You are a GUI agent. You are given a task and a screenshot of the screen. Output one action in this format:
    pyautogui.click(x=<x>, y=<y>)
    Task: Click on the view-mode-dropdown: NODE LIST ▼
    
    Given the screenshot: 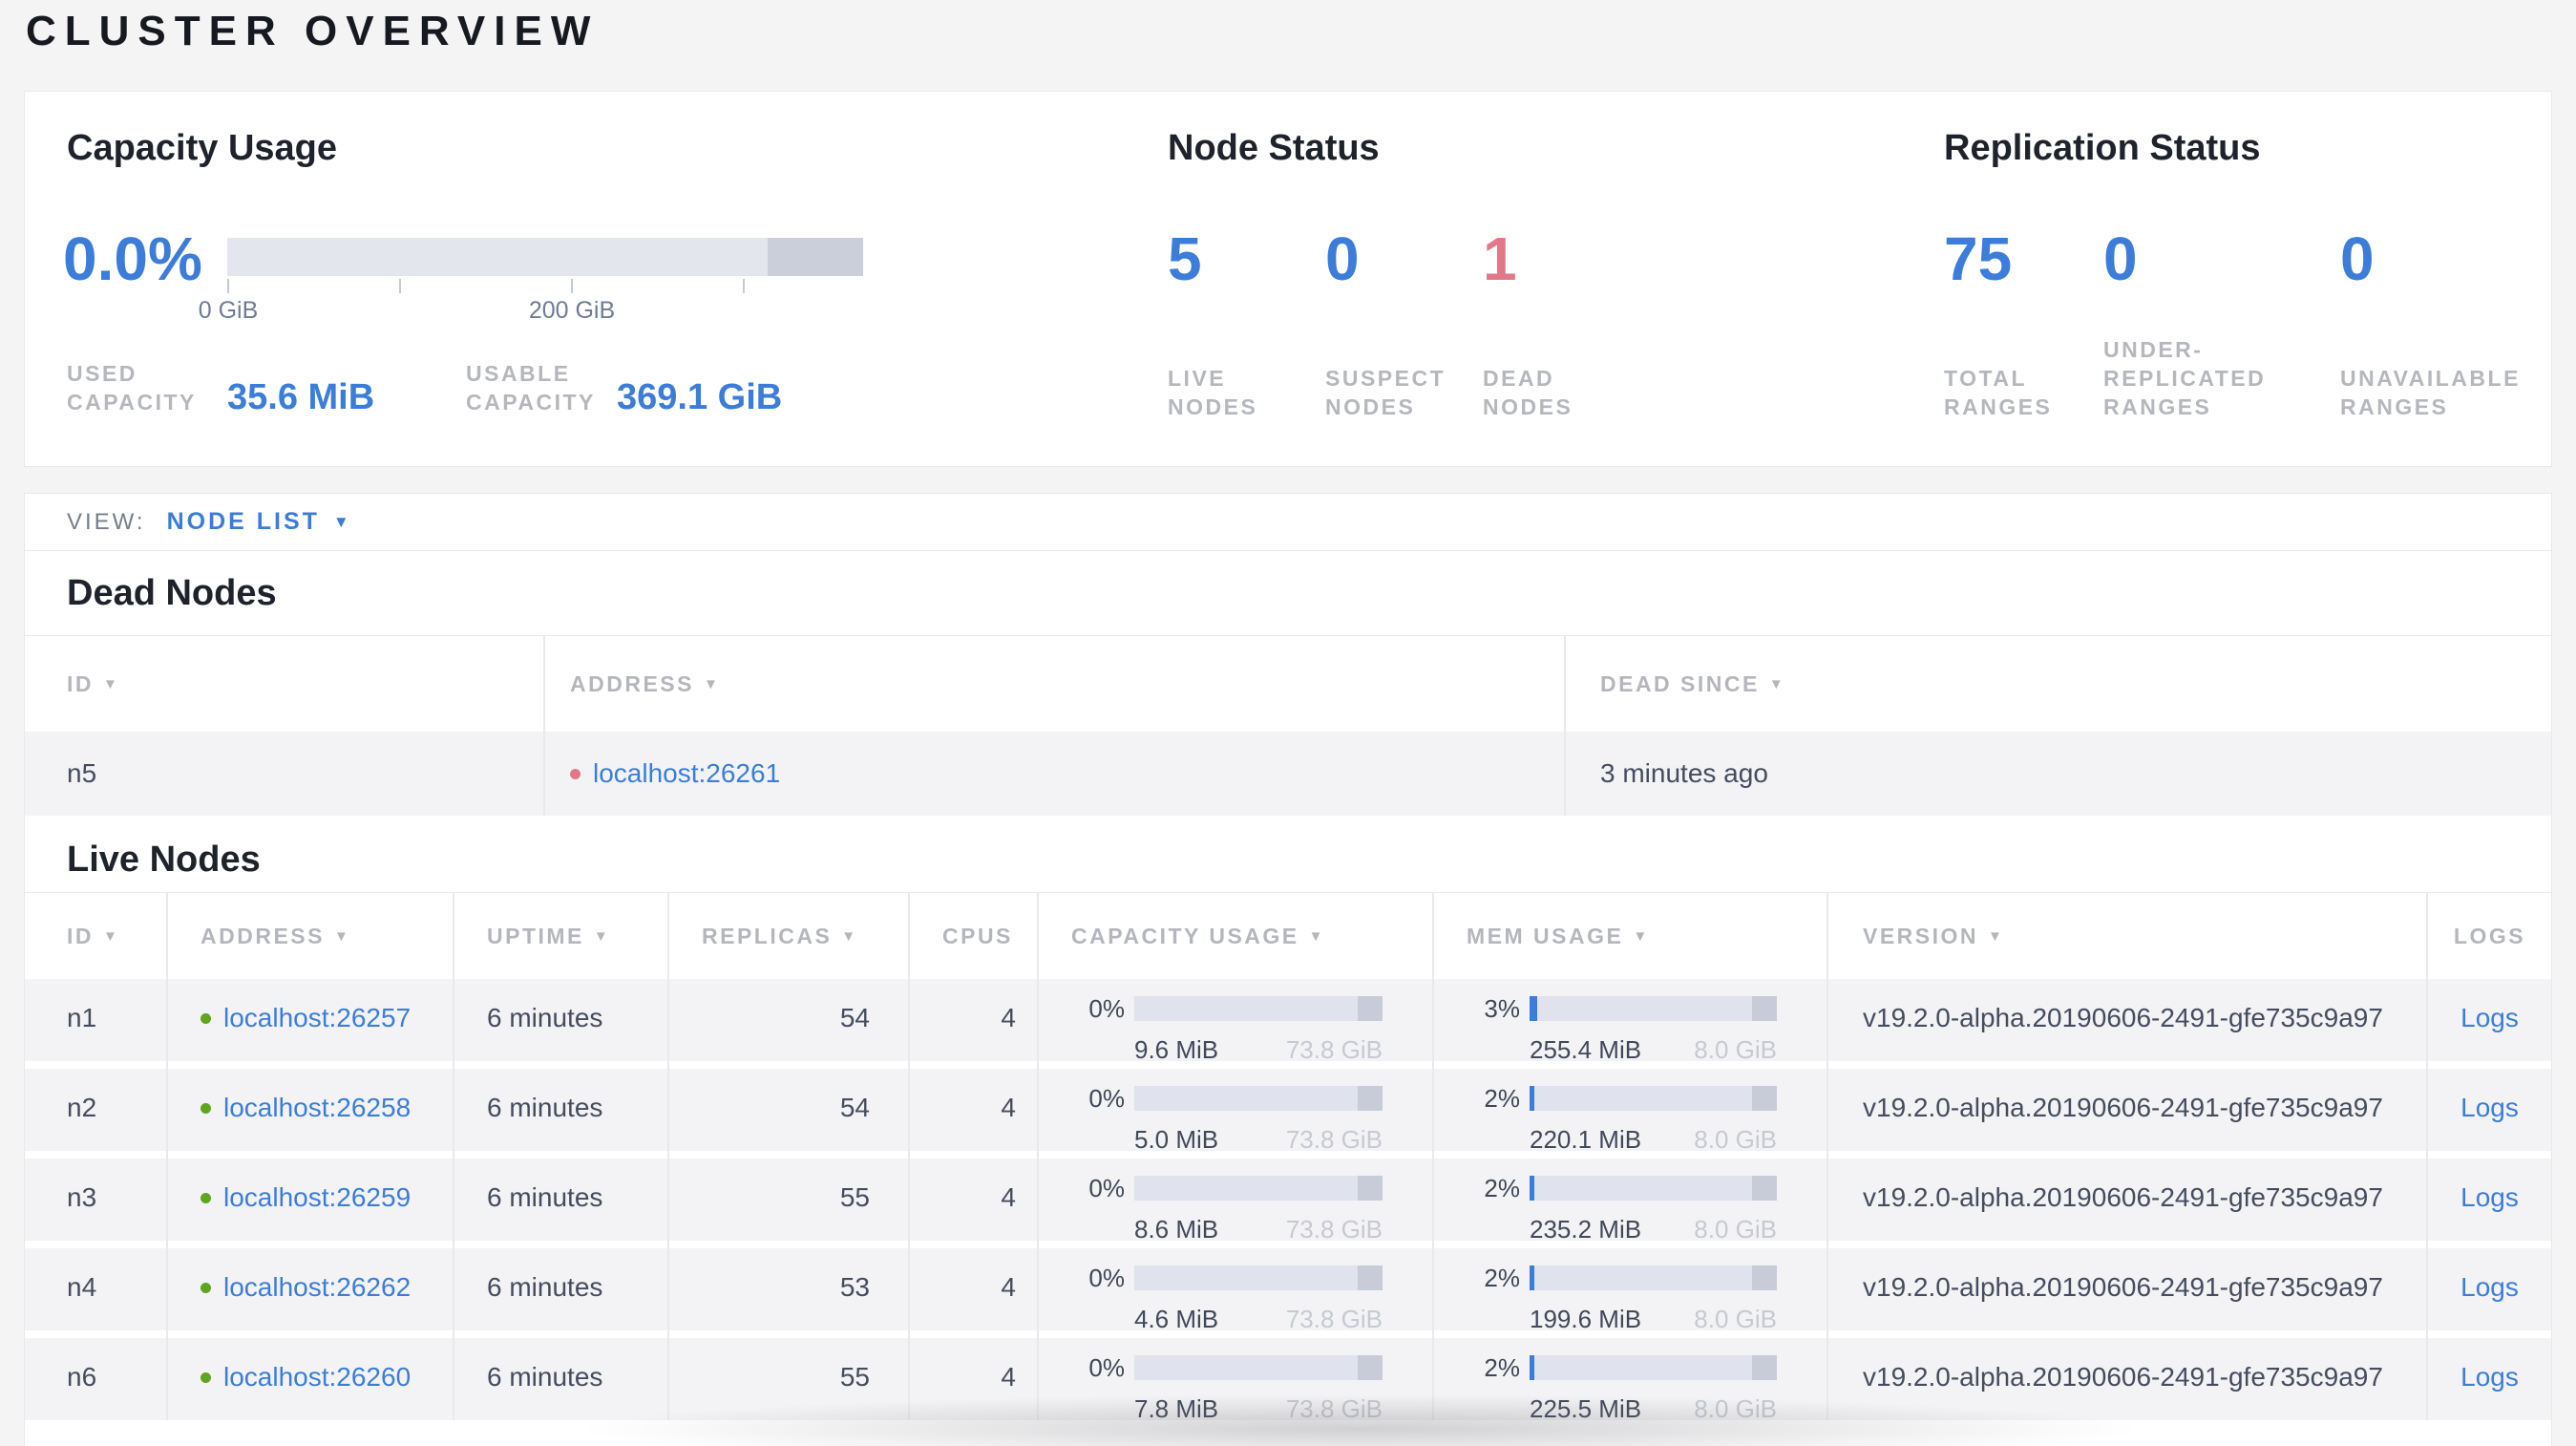 What is the action you would take?
    pyautogui.click(x=258, y=522)
    